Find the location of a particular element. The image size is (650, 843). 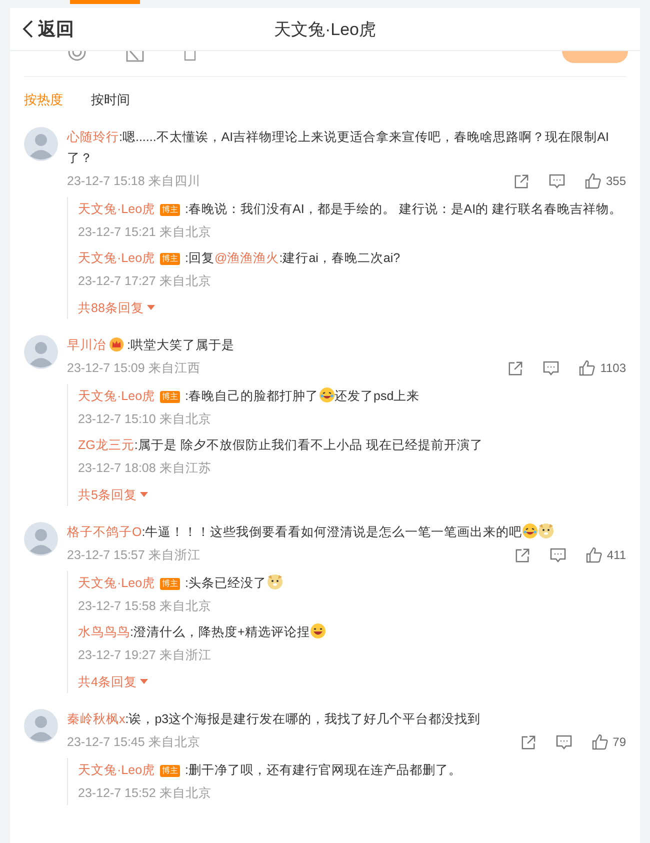

sort-tab: 按热度 is located at coordinates (43, 100).